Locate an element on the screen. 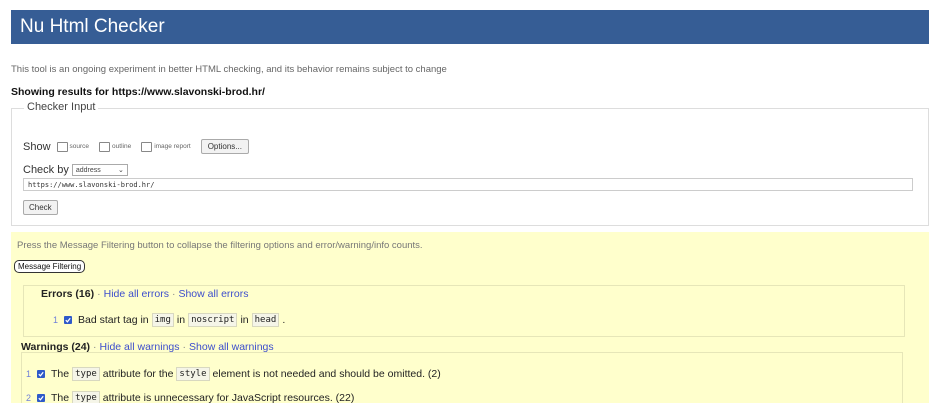  hide-all-warnings-link: Hide all warnings is located at coordinates (140, 347).